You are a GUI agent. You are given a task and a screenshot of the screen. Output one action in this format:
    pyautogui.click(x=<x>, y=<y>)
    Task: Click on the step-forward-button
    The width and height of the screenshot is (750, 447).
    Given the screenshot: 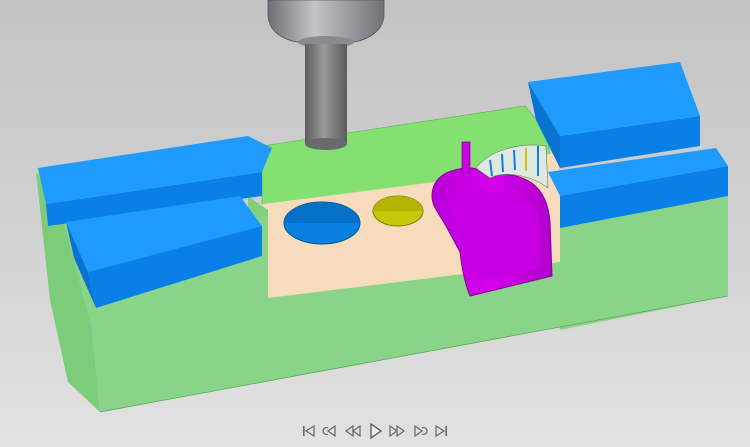 What is the action you would take?
    pyautogui.click(x=419, y=431)
    